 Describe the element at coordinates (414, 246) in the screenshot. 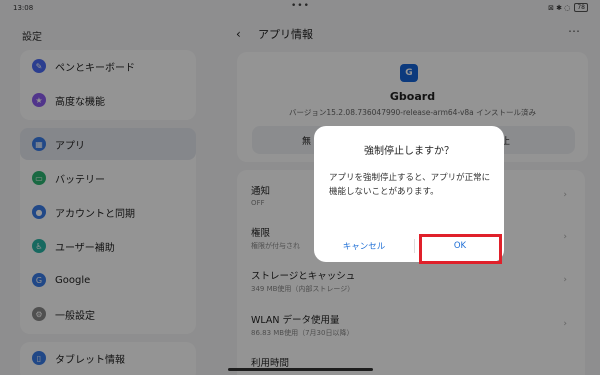

I see `button-divider` at that location.